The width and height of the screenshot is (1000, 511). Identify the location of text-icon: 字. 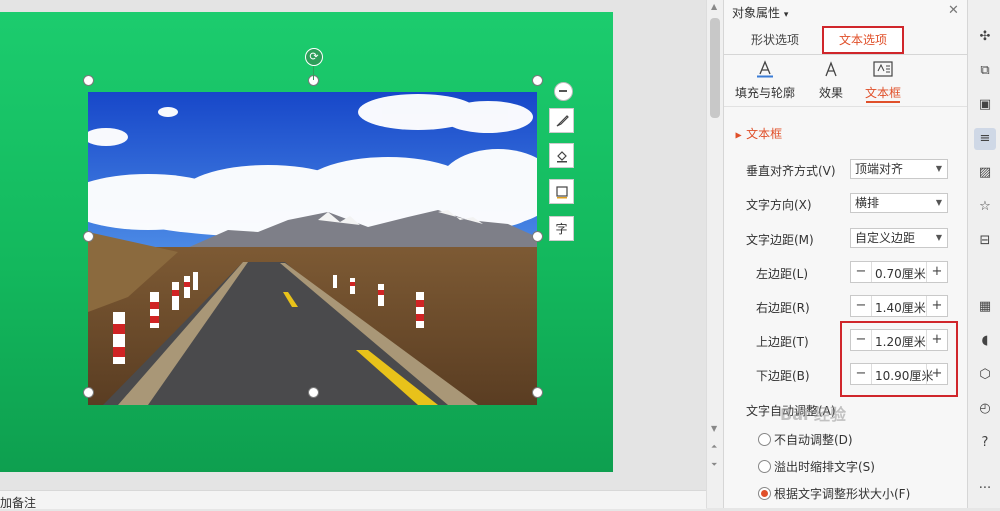
(561, 228).